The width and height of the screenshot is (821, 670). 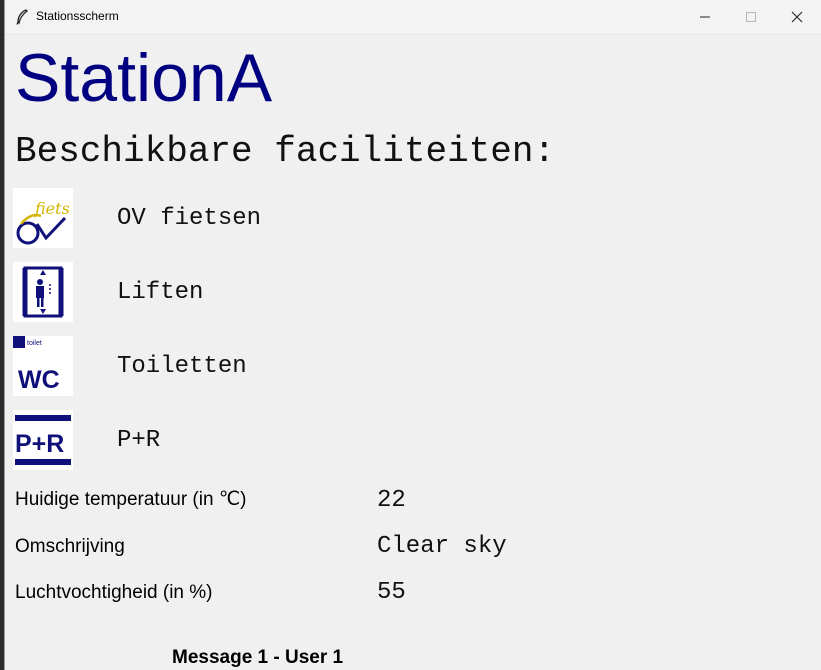 What do you see at coordinates (189, 218) in the screenshot?
I see `facility-label-ov-fietsen: OV fietsen` at bounding box center [189, 218].